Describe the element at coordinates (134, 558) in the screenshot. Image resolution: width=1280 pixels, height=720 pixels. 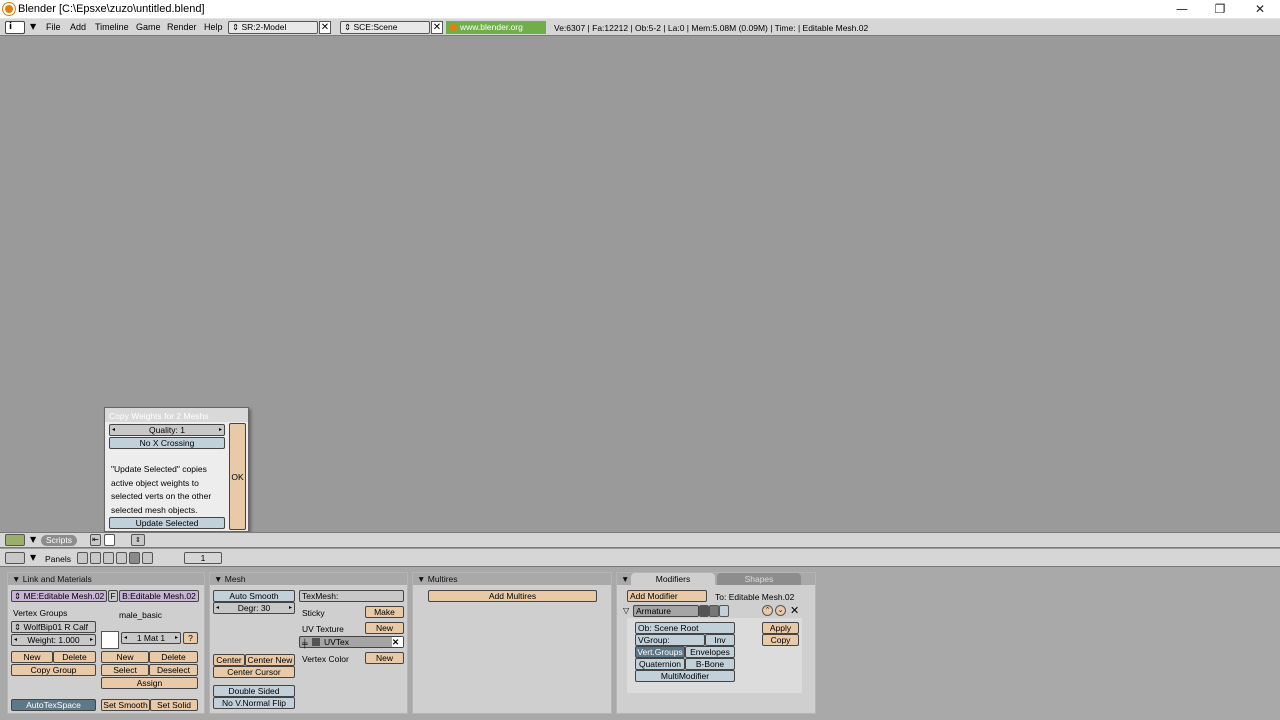
I see `editing-context-icon` at that location.